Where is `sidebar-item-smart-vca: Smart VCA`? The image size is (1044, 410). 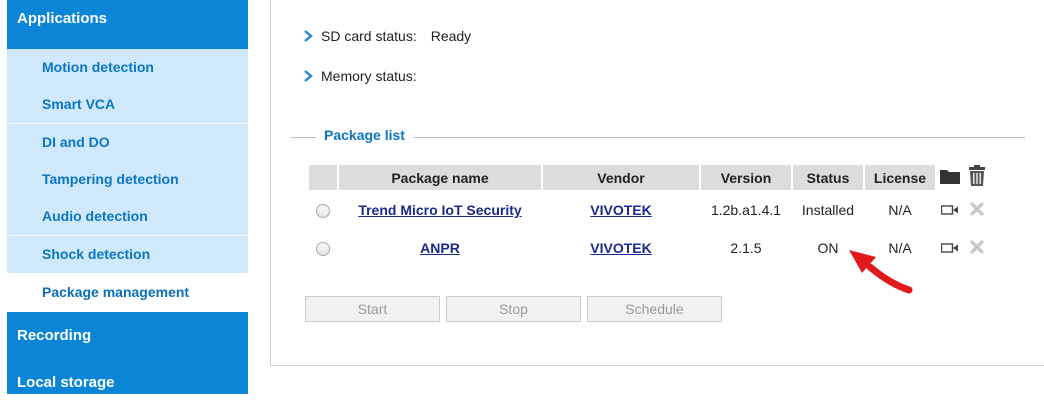 sidebar-item-smart-vca: Smart VCA is located at coordinates (127, 104).